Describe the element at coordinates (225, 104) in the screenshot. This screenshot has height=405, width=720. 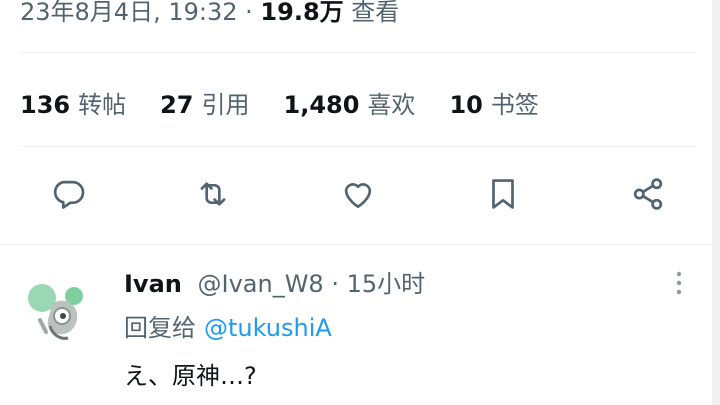
I see `stat-label: 引用` at that location.